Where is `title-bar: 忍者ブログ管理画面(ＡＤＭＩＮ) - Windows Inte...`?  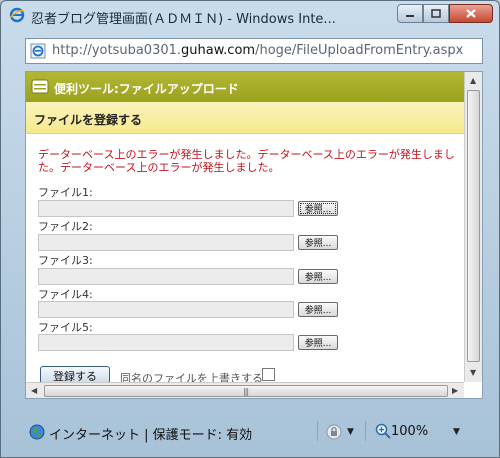 title-bar: 忍者ブログ管理画面(ＡＤＭＩＮ) - Windows Inte... is located at coordinates (250, 16).